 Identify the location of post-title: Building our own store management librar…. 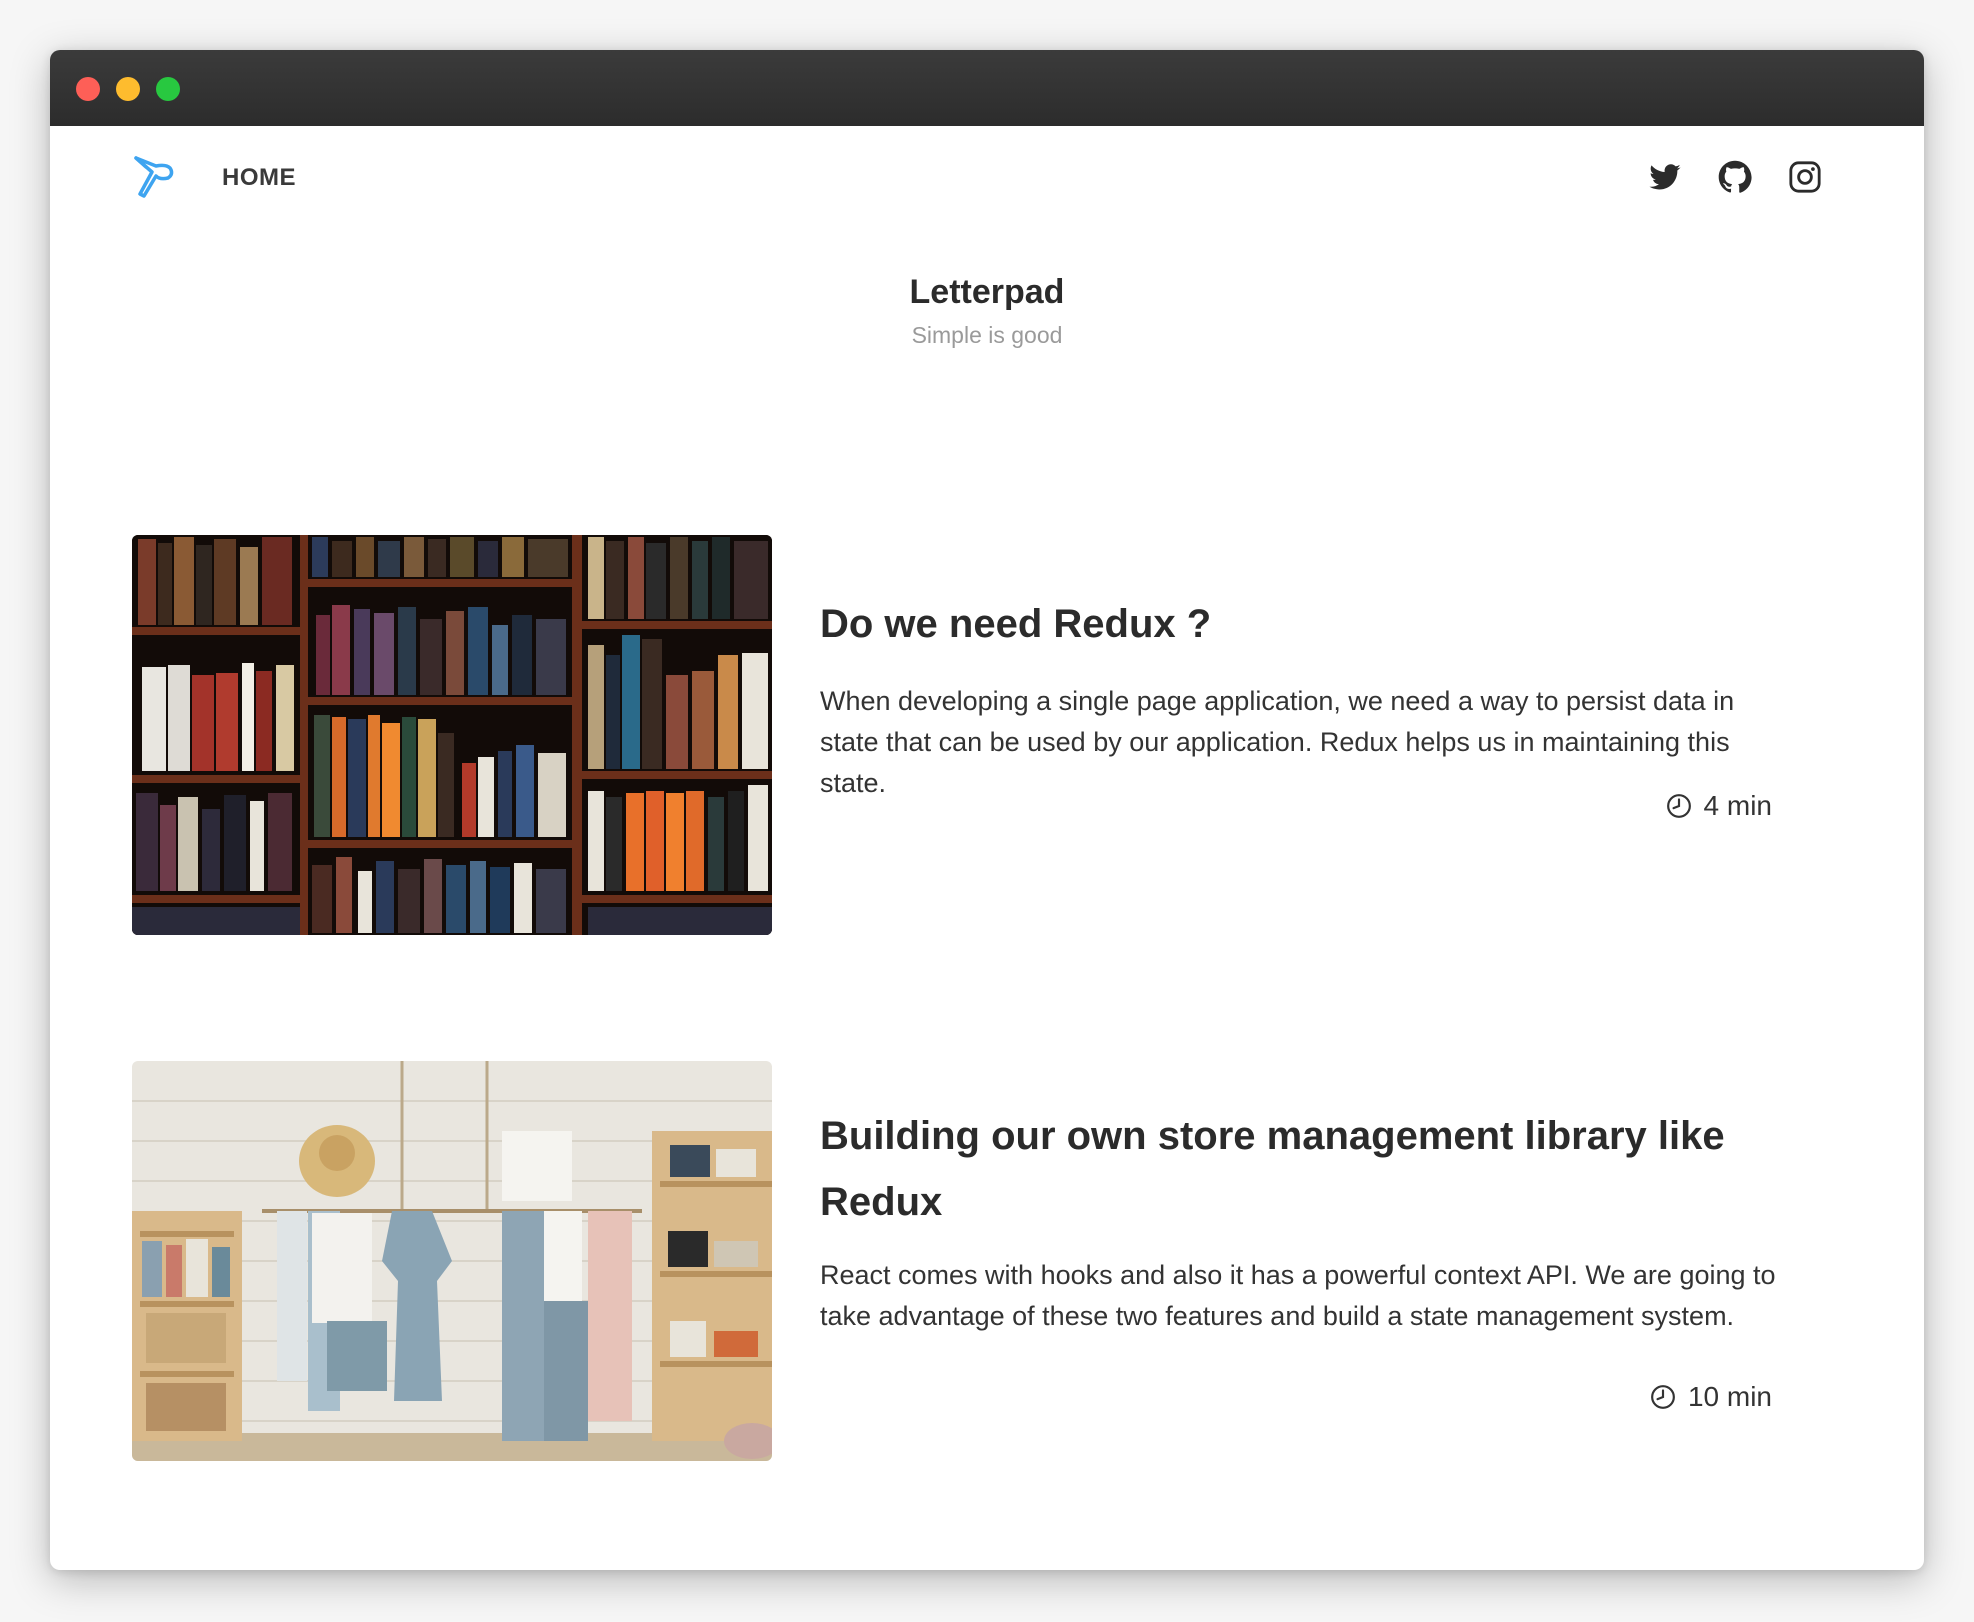
(1300, 1169).